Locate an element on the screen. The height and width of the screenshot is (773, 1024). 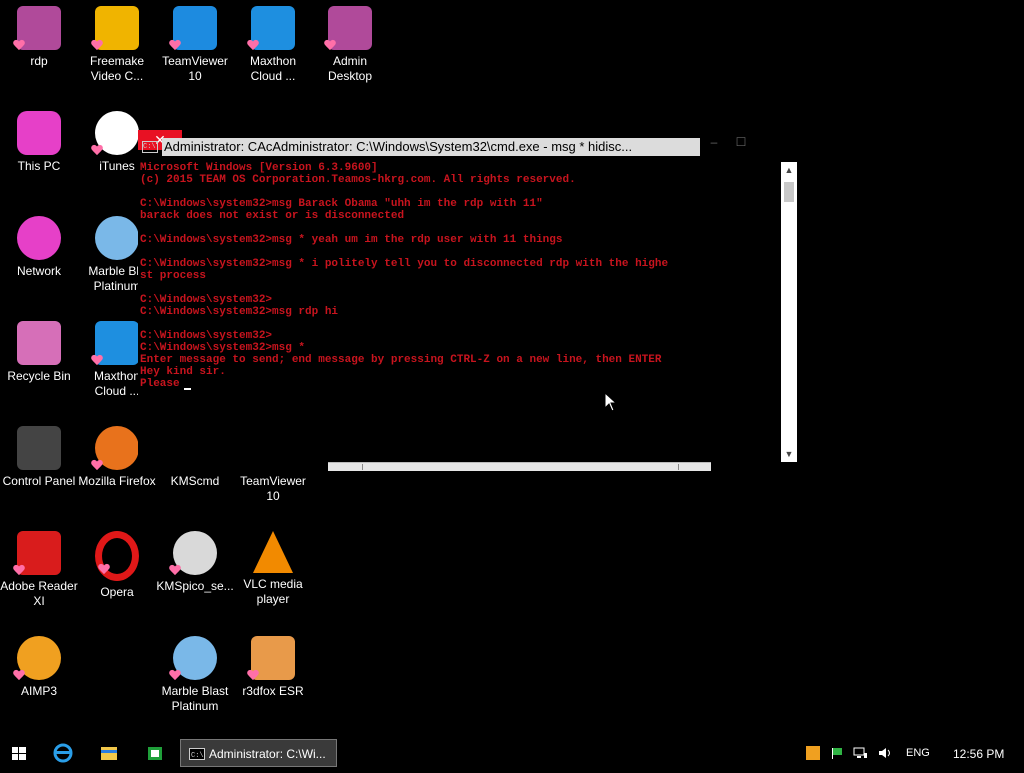
taskbar: C:\ Administrator: C:\Wi... ENG 12:56 PM is located at coordinates (512, 753).